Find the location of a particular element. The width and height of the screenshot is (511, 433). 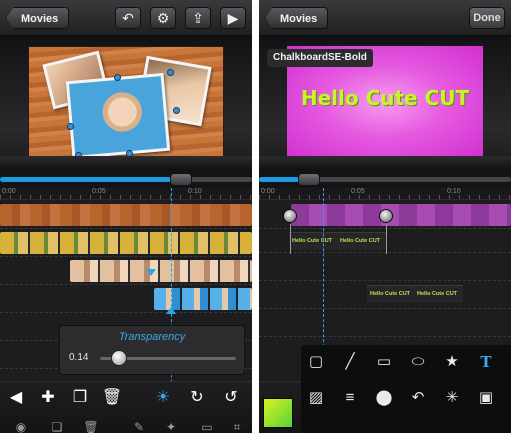

clip-trim-handle-right is located at coordinates (386, 216).